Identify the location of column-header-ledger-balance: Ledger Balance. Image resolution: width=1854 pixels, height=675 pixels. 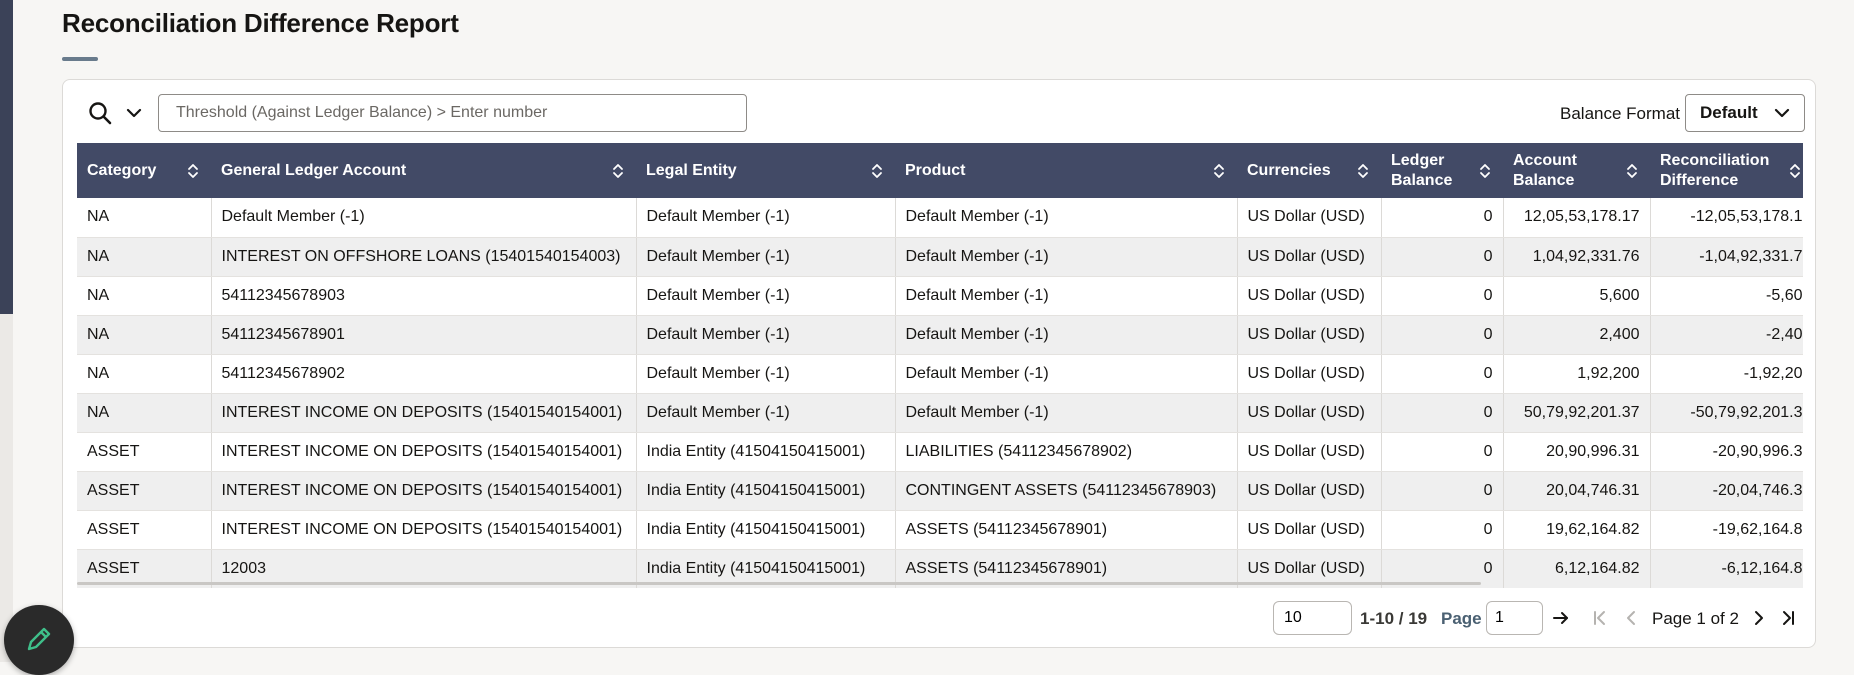
(1442, 170).